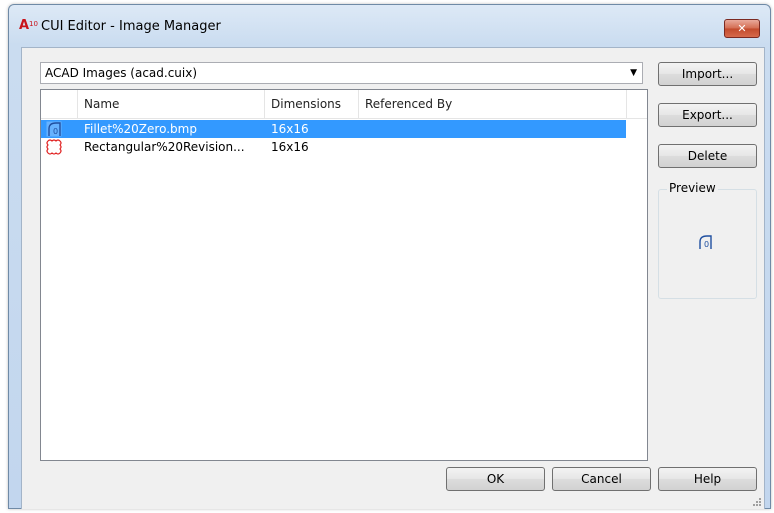 The image size is (774, 513). I want to click on image-source-selected: ACAD Images (acad.cuix), so click(121, 73).